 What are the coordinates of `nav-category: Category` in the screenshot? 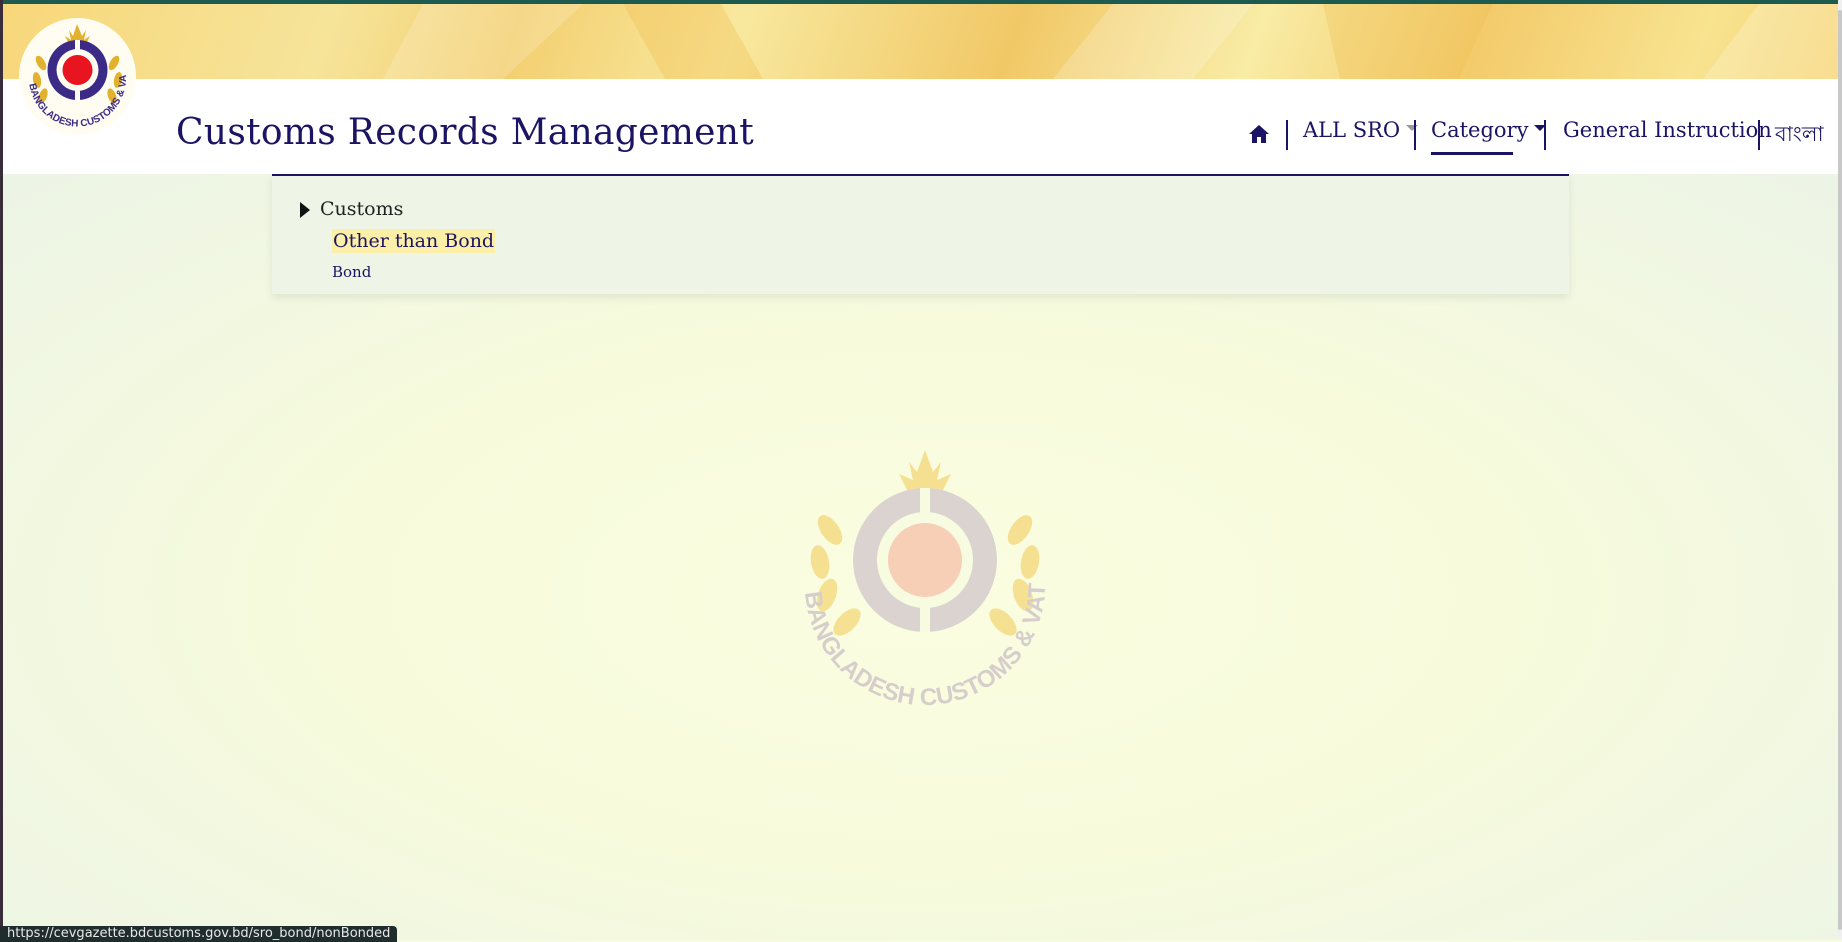 It's located at (1489, 130).